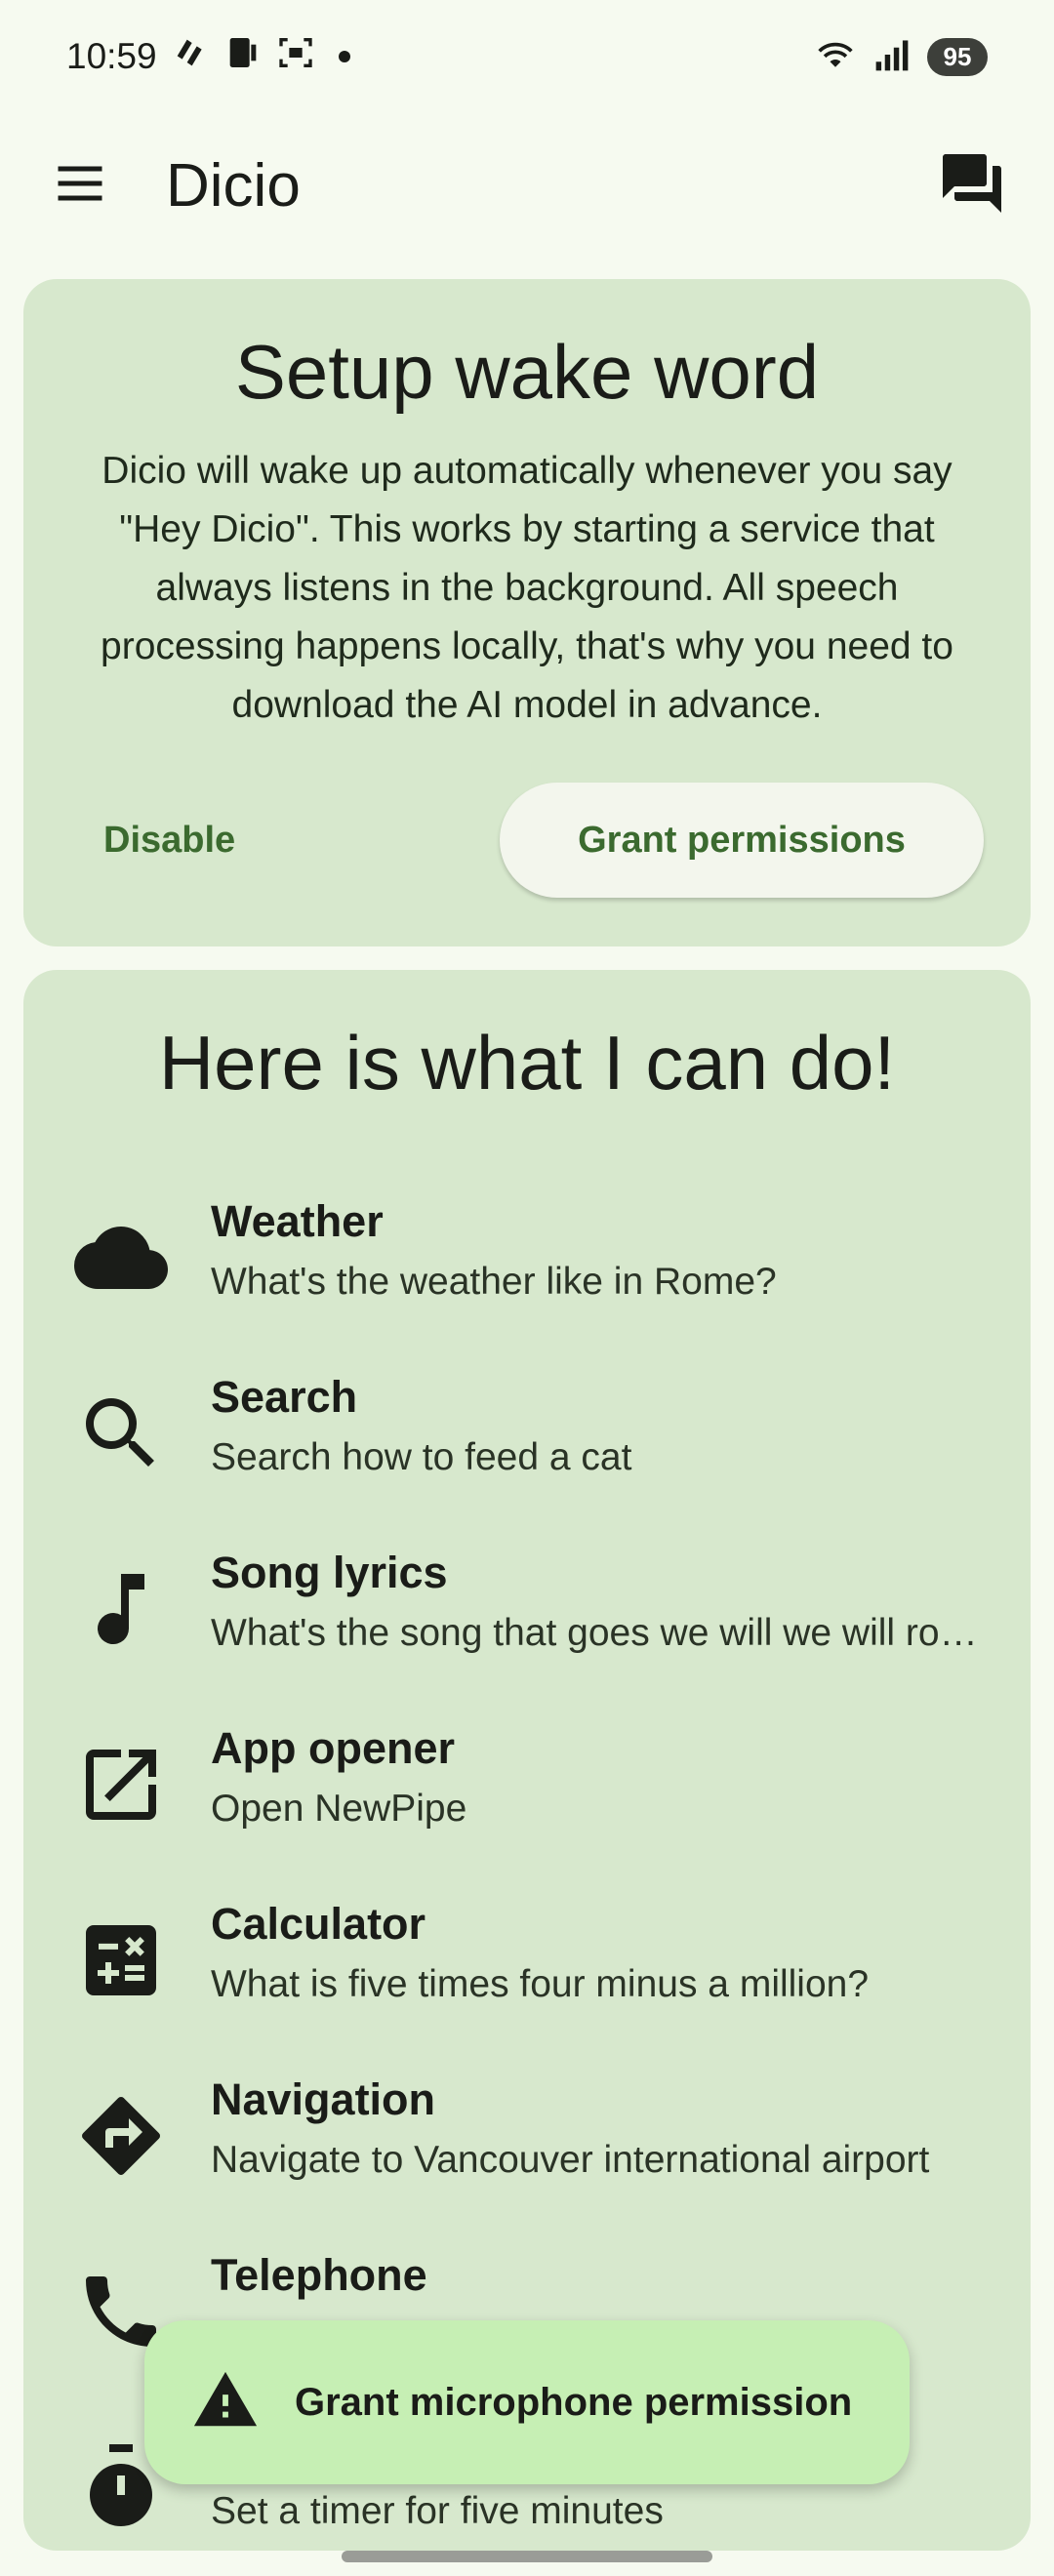 The width and height of the screenshot is (1054, 2576). I want to click on calculator-icon, so click(121, 1960).